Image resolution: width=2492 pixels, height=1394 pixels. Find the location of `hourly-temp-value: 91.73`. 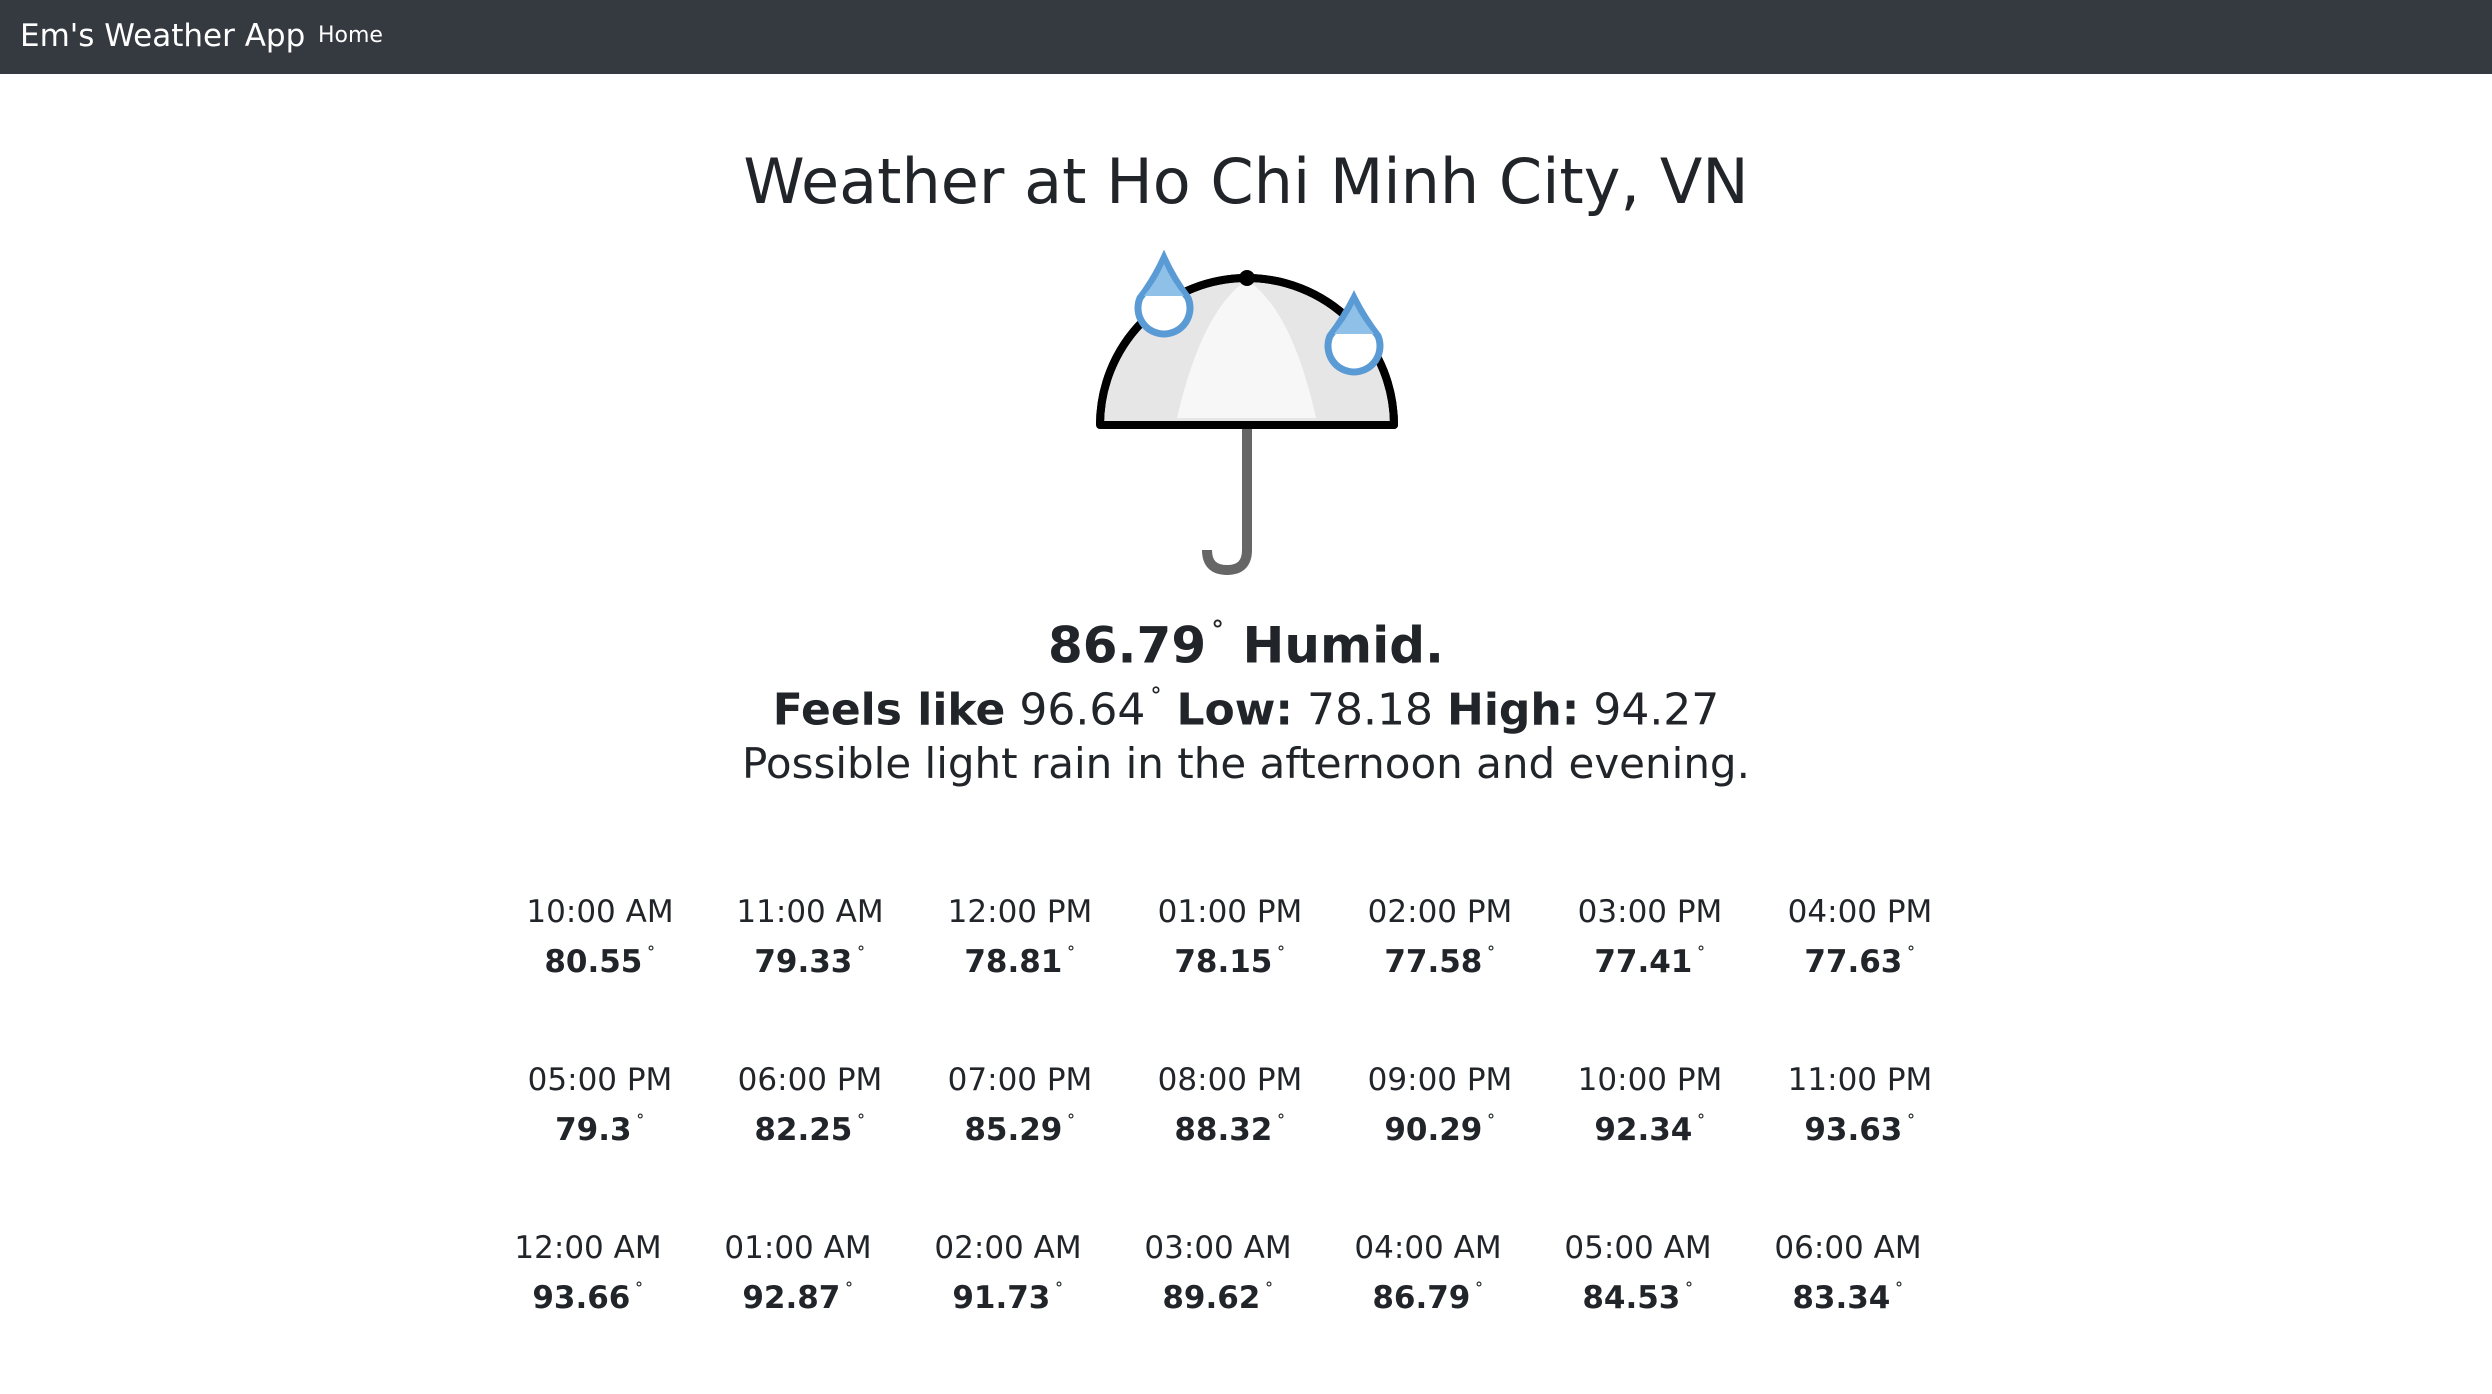

hourly-temp-value: 91.73 is located at coordinates (1001, 1298).